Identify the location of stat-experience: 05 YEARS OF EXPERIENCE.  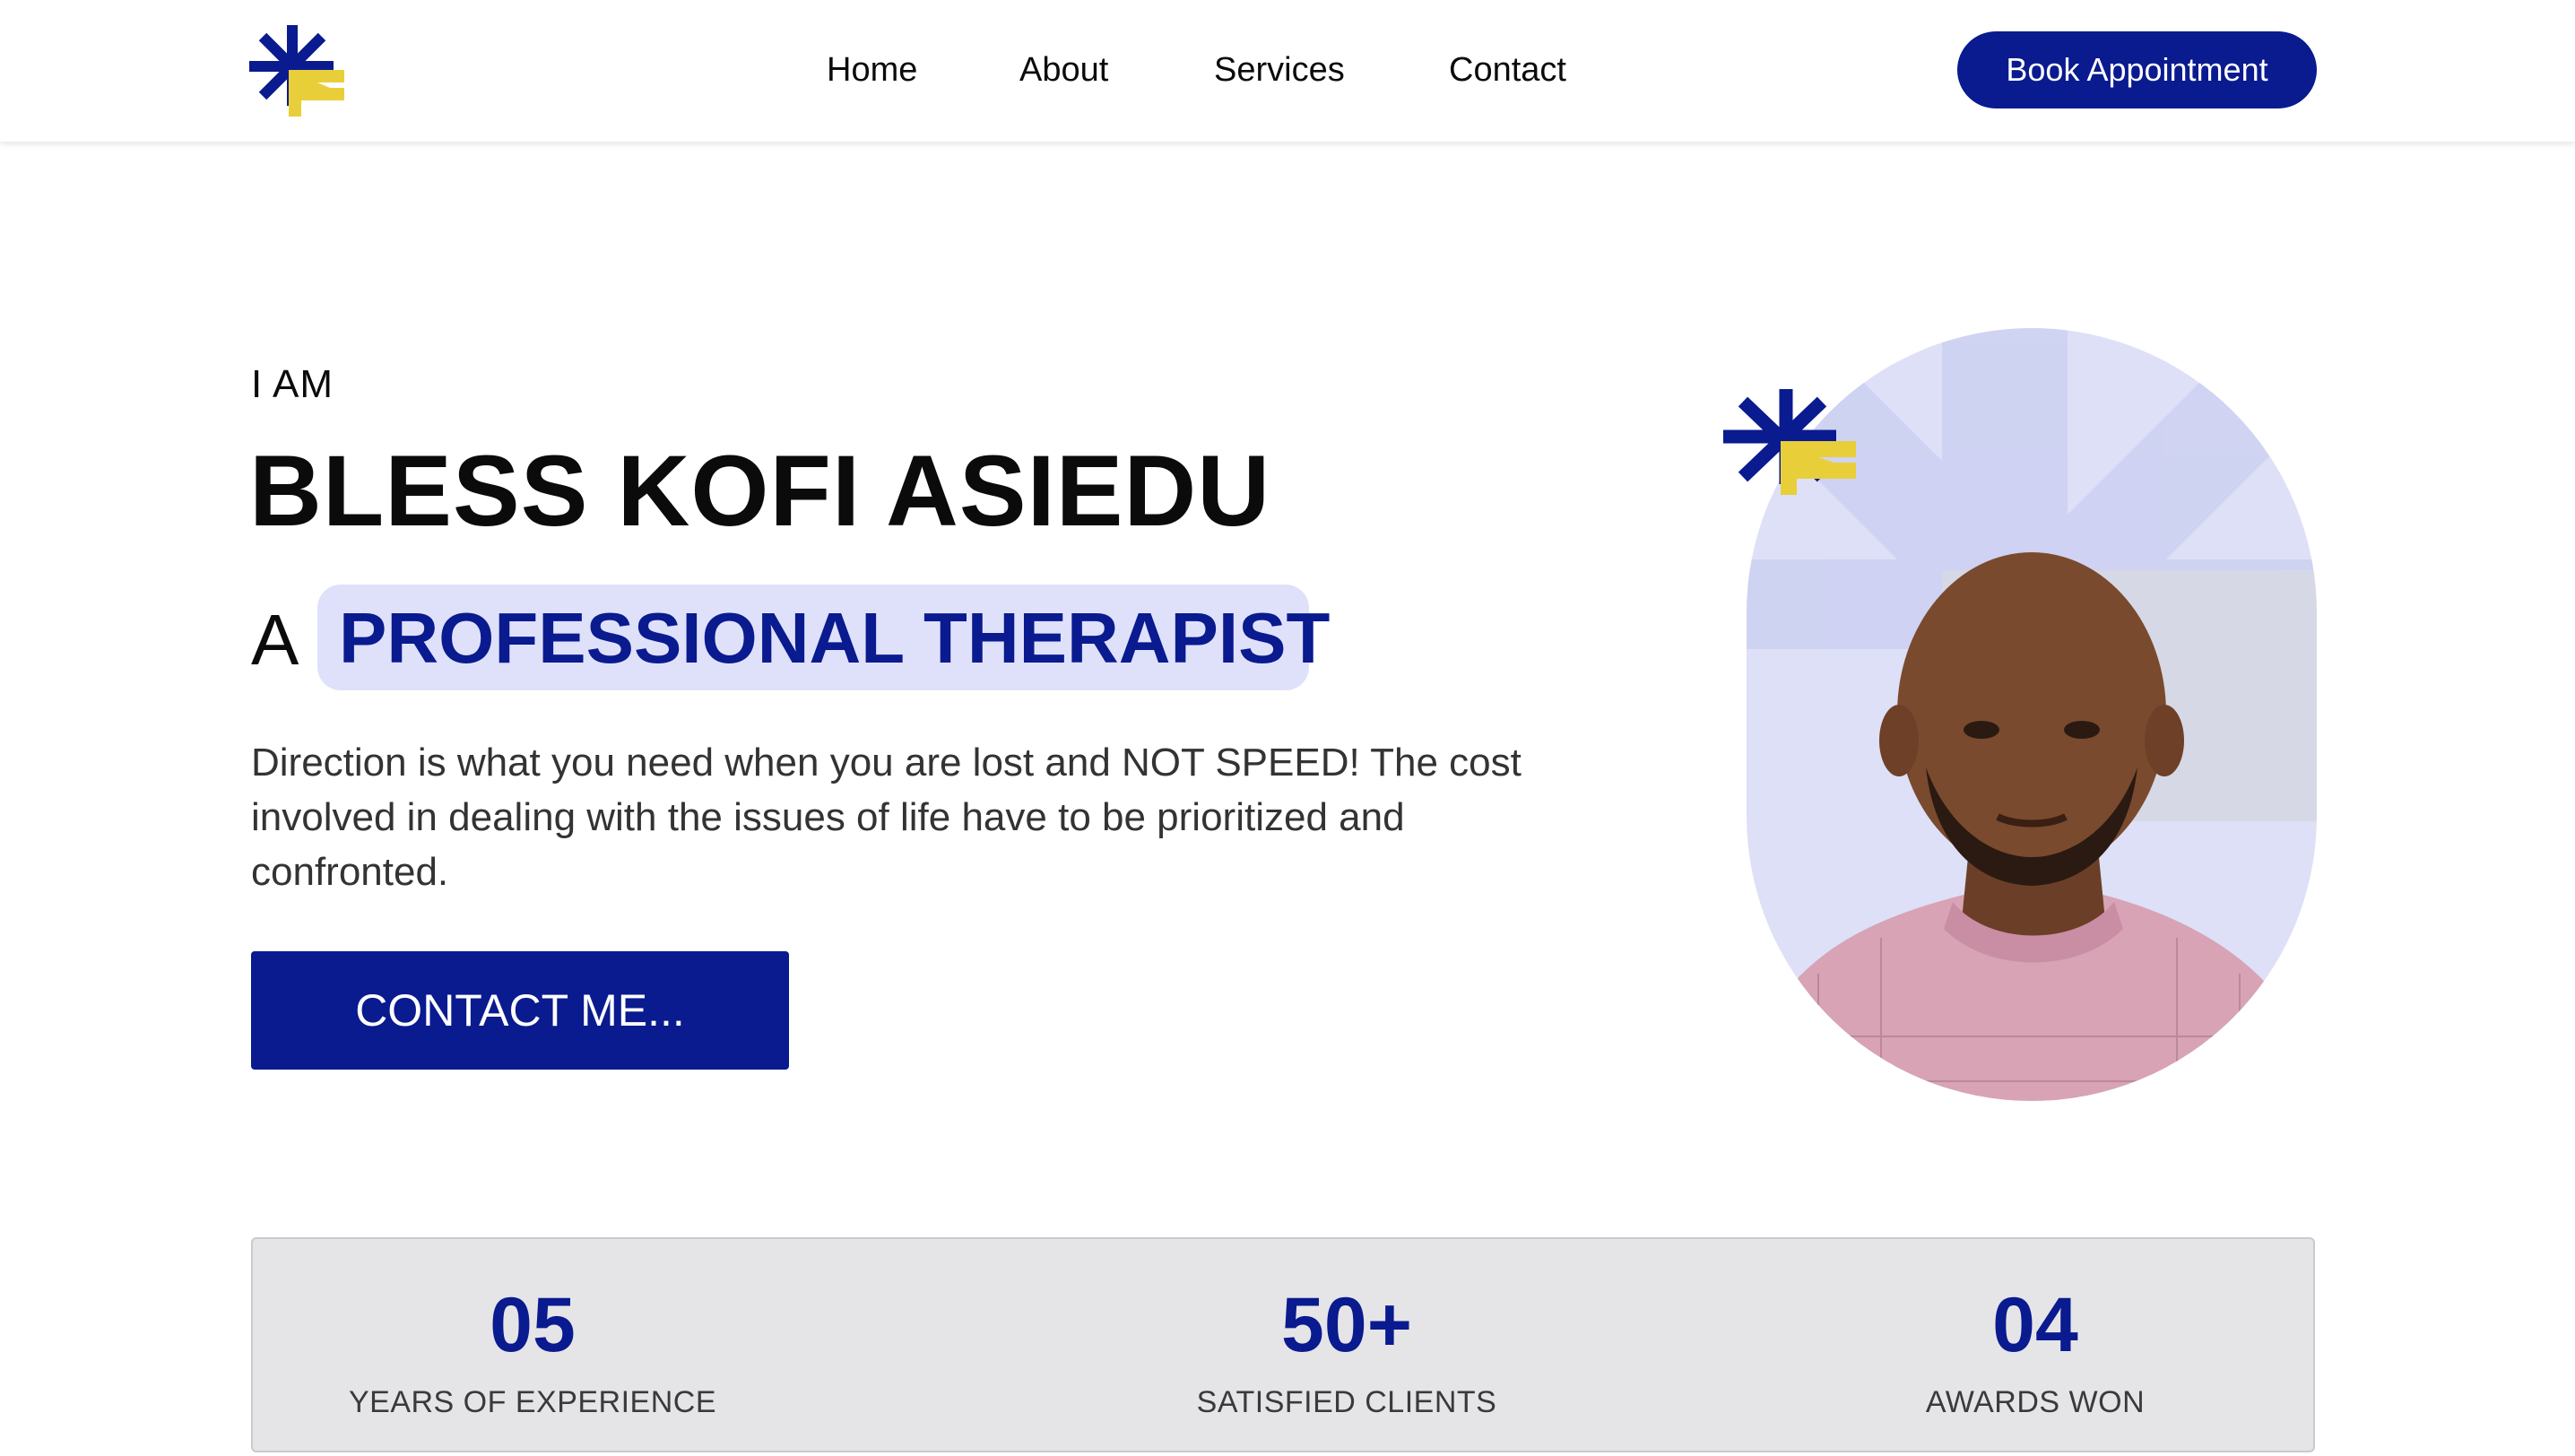
(532, 1347).